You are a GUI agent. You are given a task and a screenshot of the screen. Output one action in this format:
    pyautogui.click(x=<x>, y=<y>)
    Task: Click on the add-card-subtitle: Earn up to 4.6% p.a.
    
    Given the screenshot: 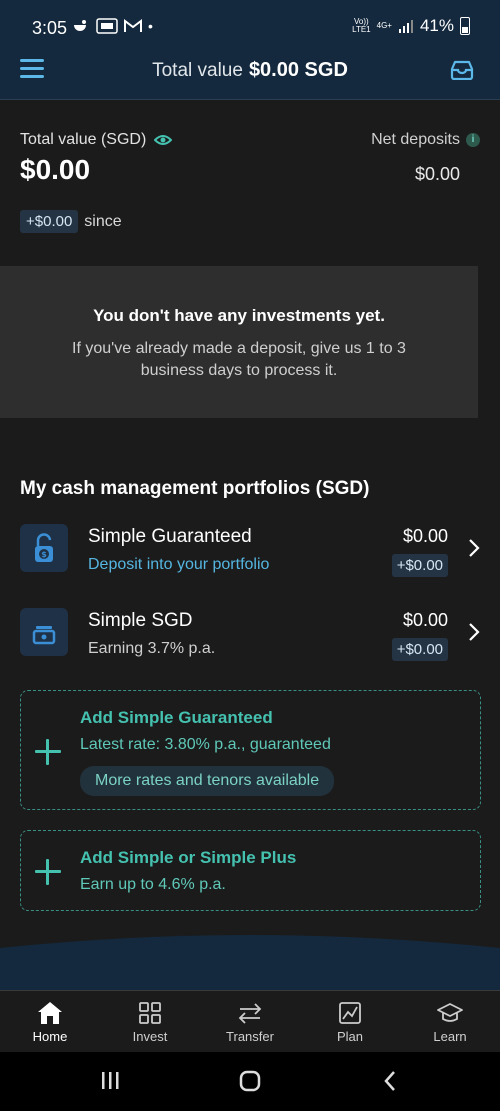 What is the action you would take?
    pyautogui.click(x=153, y=884)
    